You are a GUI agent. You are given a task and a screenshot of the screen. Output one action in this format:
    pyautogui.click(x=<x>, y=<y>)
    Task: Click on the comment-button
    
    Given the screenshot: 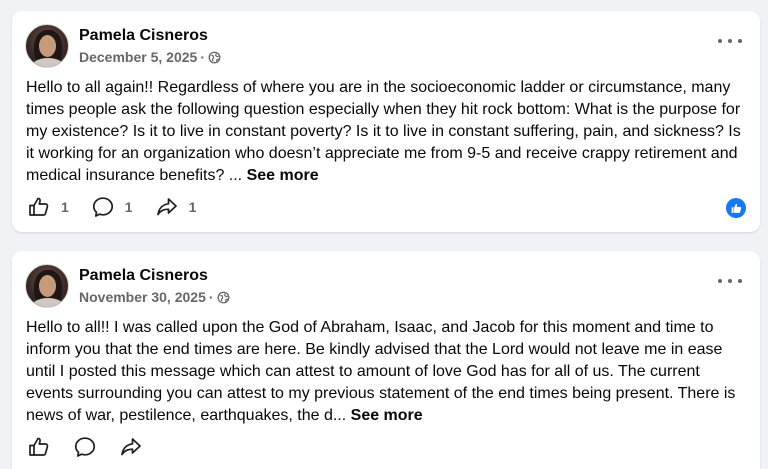 What is the action you would take?
    pyautogui.click(x=85, y=447)
    